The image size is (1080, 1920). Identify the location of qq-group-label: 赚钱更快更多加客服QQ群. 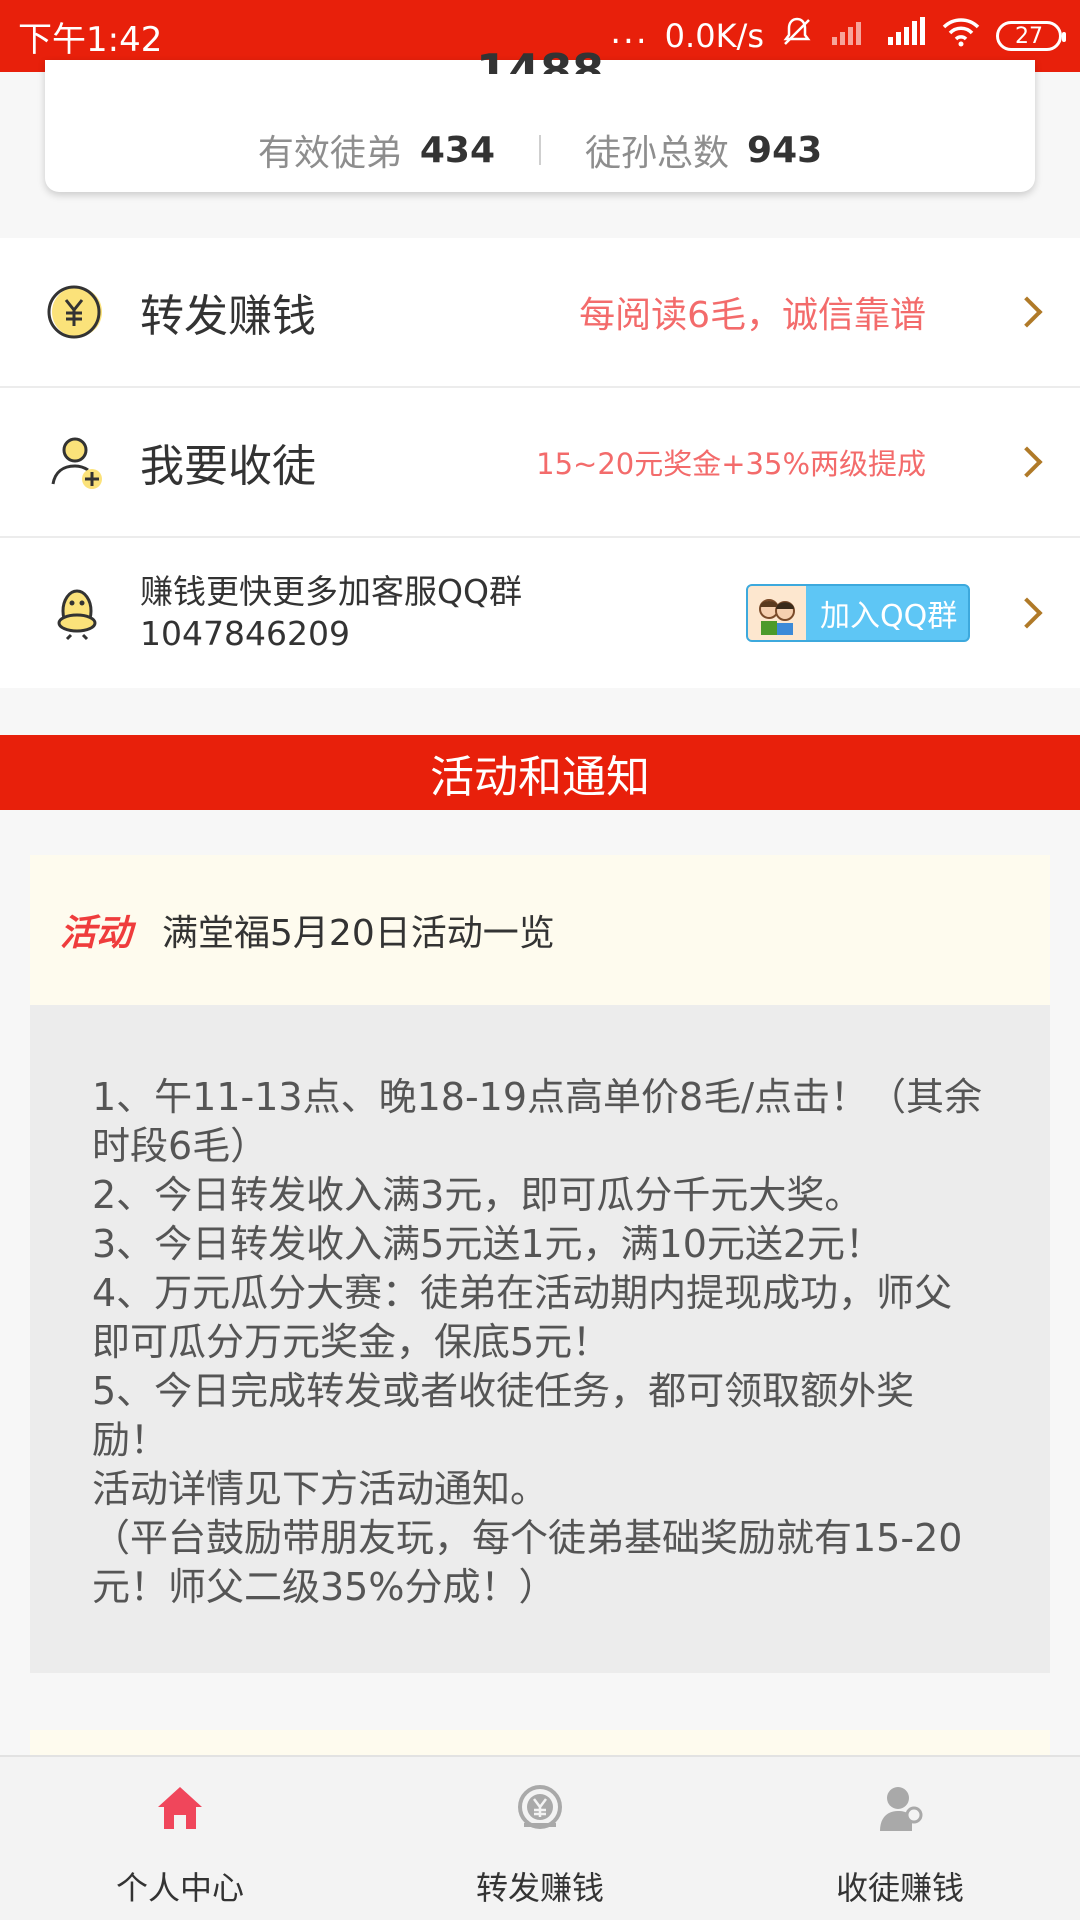
(331, 591).